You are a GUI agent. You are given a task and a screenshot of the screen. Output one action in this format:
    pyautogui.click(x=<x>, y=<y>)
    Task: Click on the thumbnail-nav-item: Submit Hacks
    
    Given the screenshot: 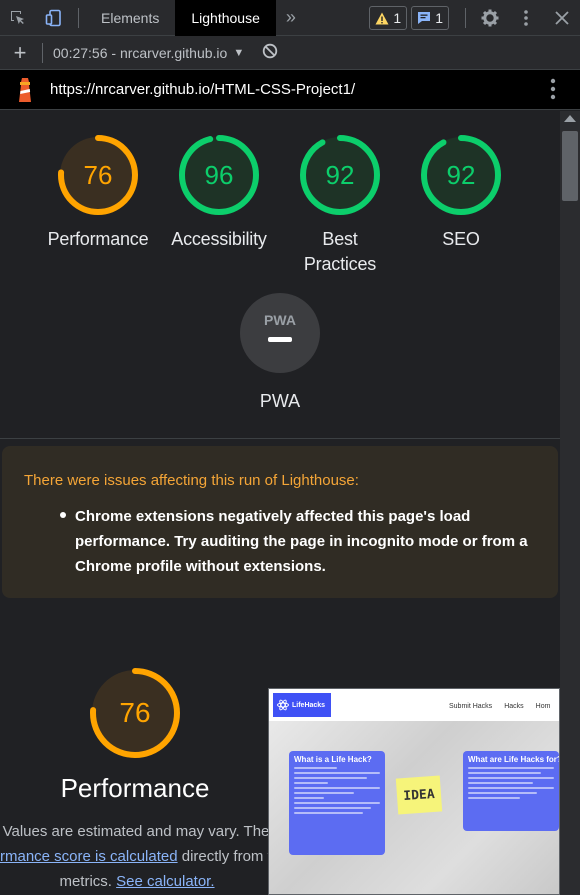 What is the action you would take?
    pyautogui.click(x=471, y=706)
    